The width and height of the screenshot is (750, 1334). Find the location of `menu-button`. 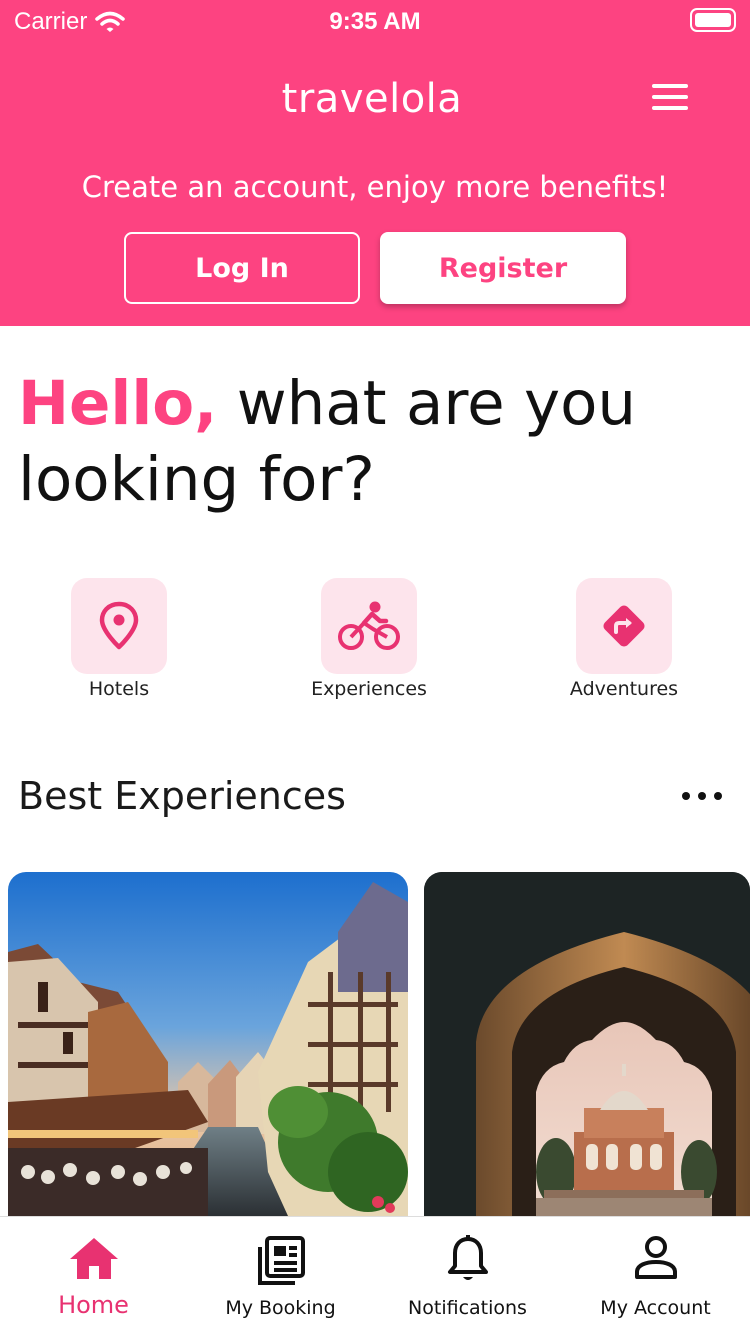

menu-button is located at coordinates (668, 97).